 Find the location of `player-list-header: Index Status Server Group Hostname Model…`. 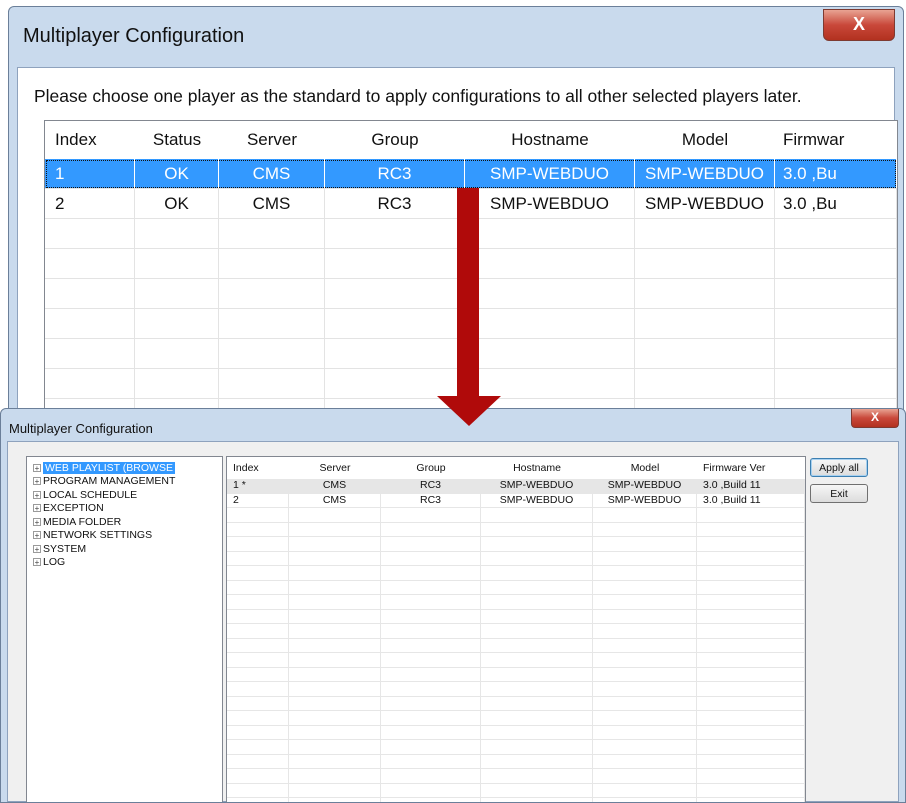

player-list-header: Index Status Server Group Hostname Model… is located at coordinates (471, 140).